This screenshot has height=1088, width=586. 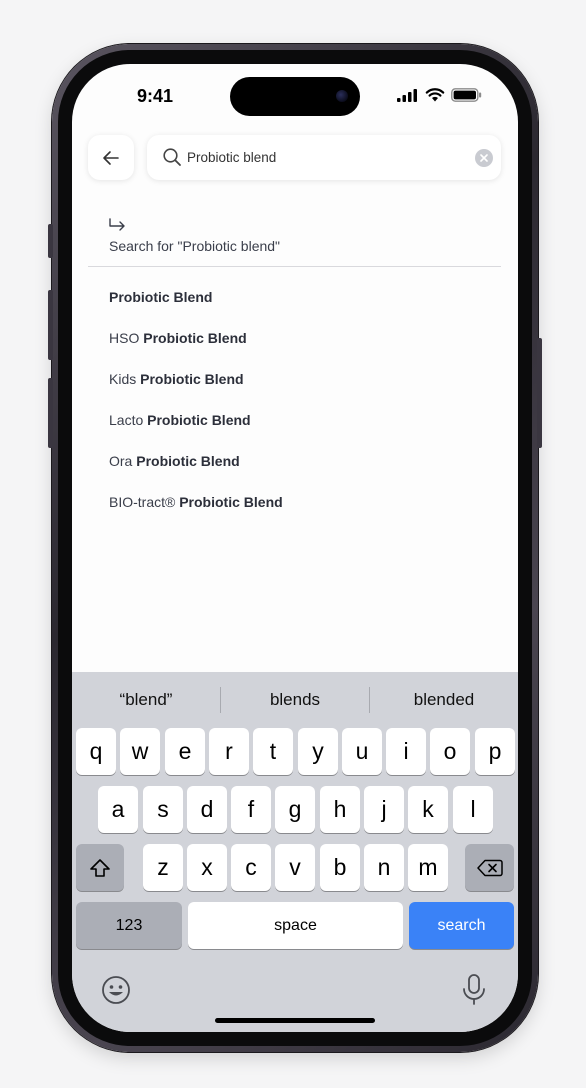 What do you see at coordinates (273, 751) in the screenshot?
I see `key-t: t` at bounding box center [273, 751].